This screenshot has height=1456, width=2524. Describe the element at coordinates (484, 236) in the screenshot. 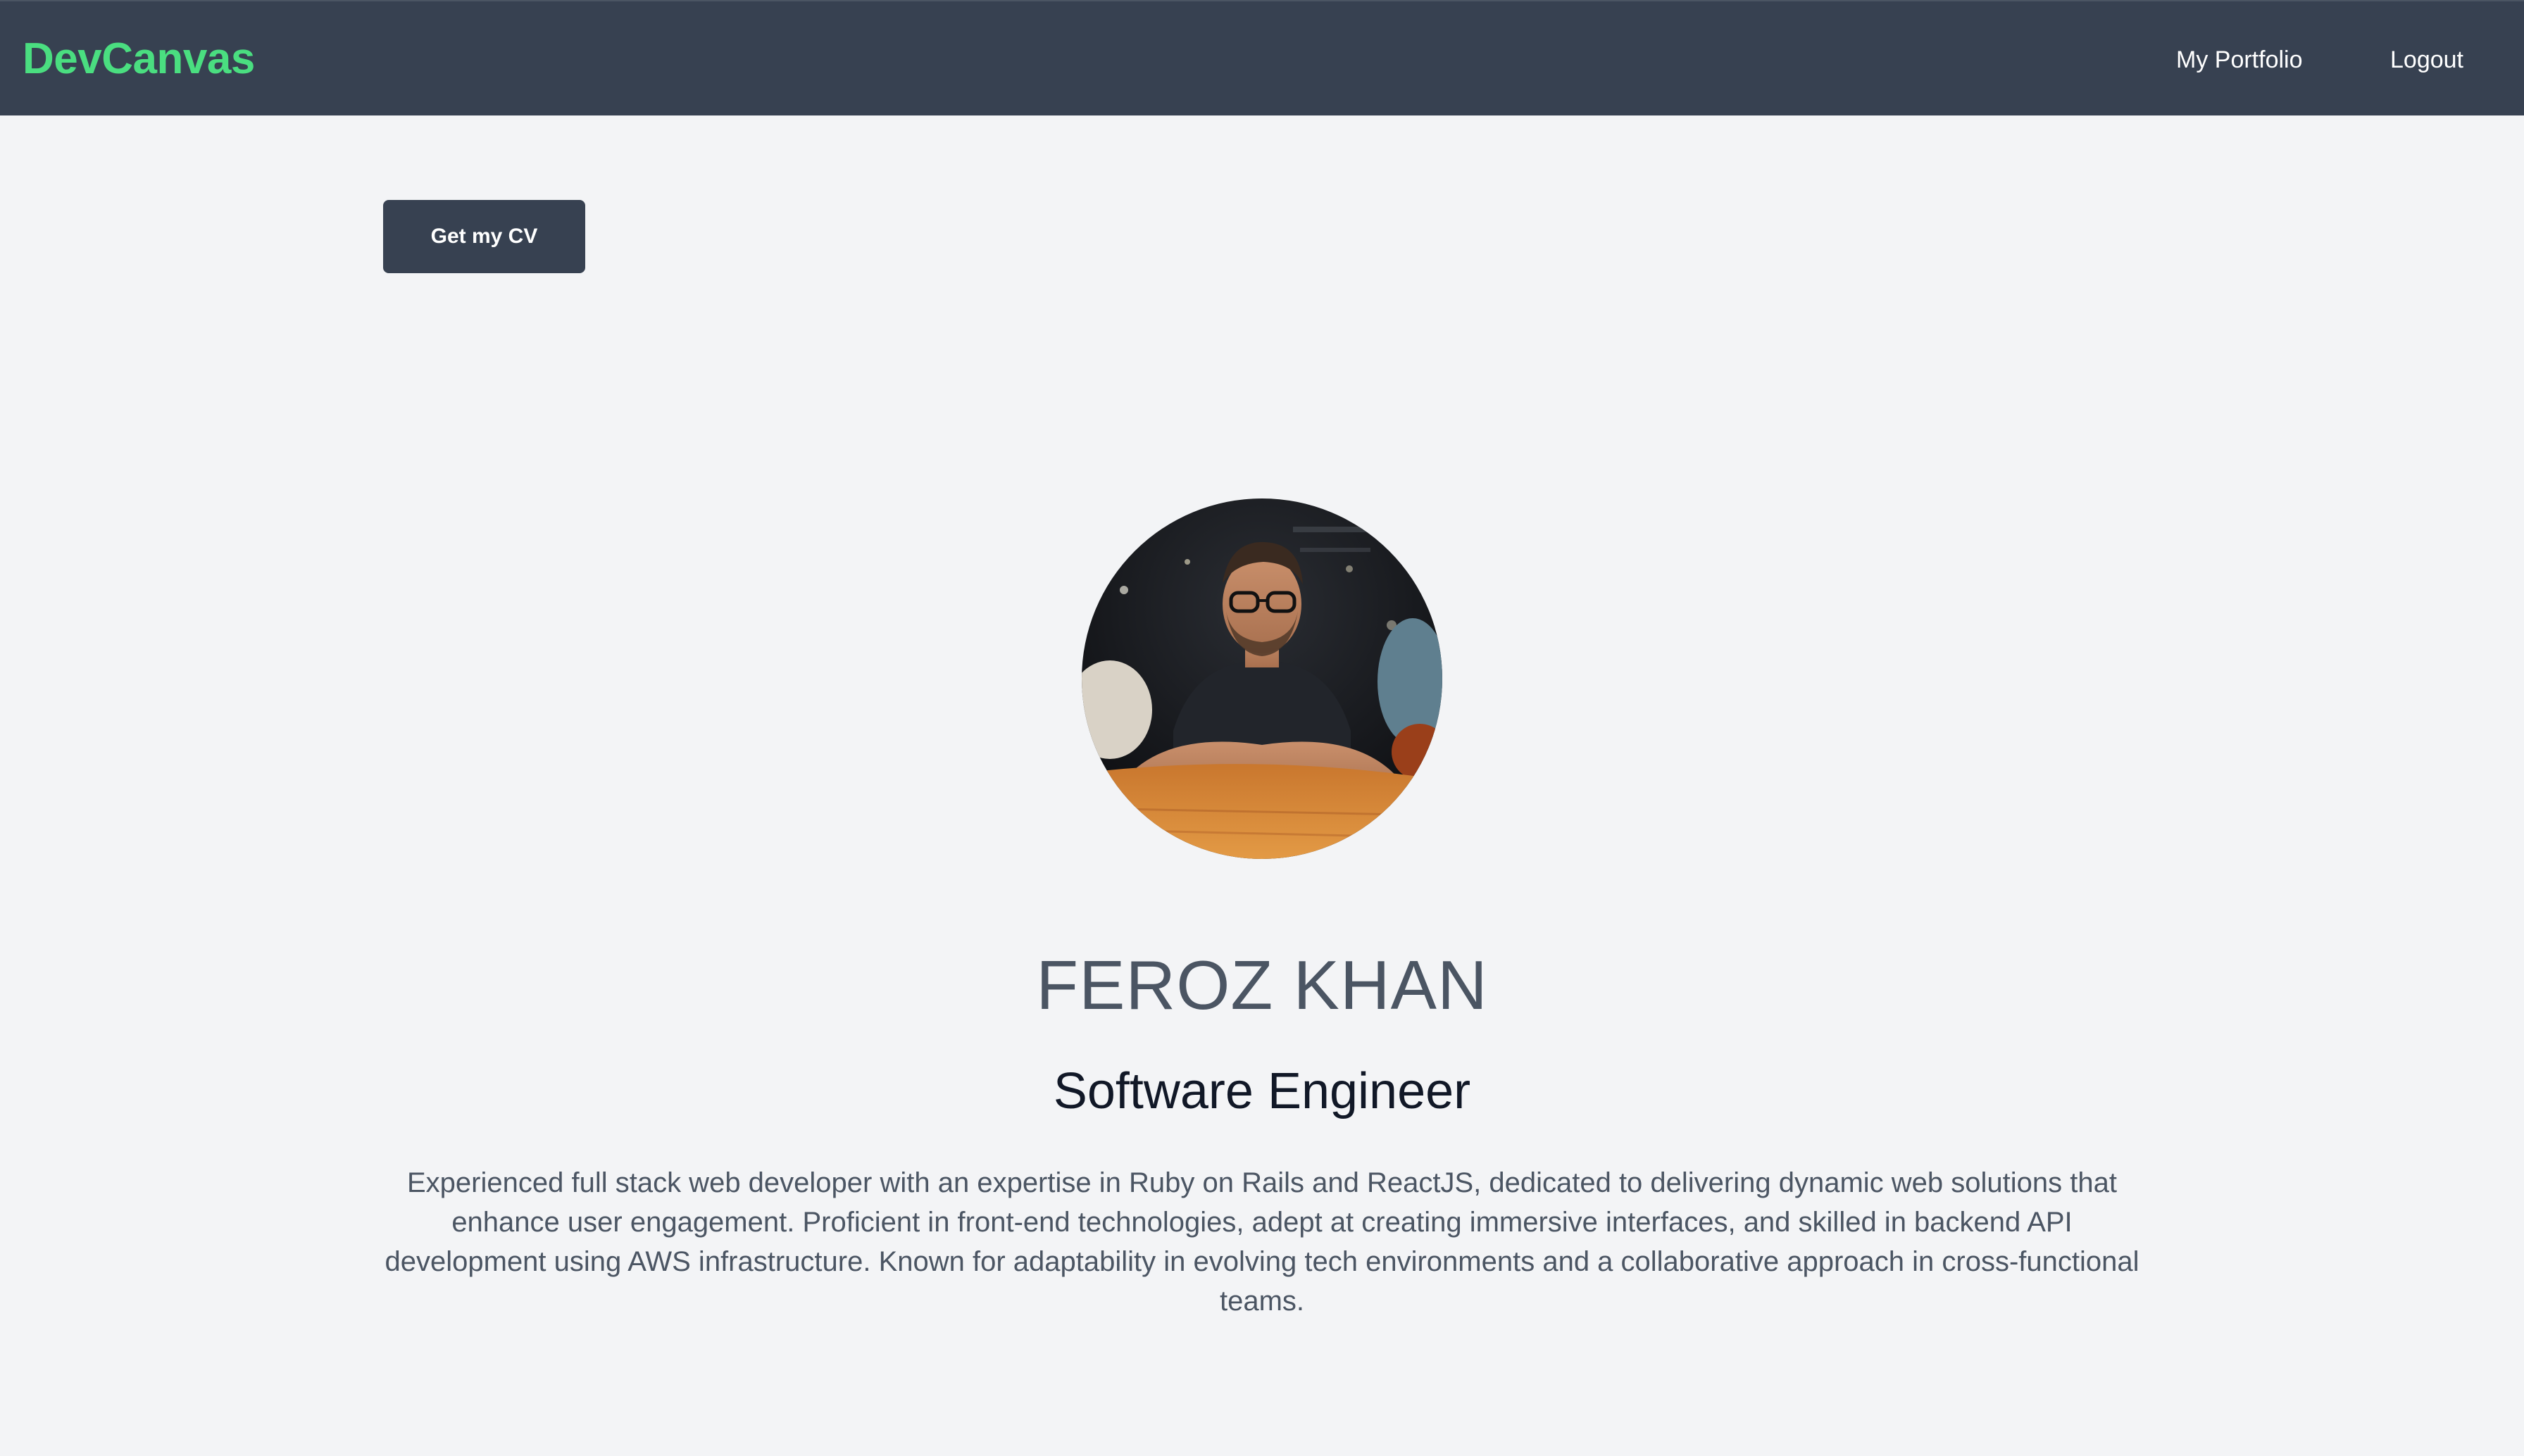

I see `get-cv-button: Get my CV` at that location.